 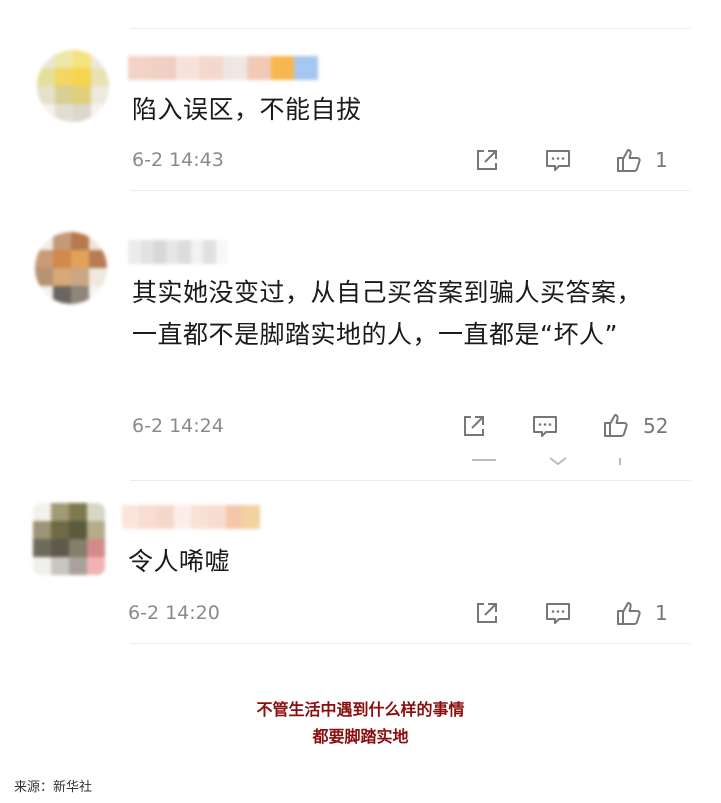 I want to click on caption-line-1: 不管生活中遇到什么样的事情, so click(x=360, y=709).